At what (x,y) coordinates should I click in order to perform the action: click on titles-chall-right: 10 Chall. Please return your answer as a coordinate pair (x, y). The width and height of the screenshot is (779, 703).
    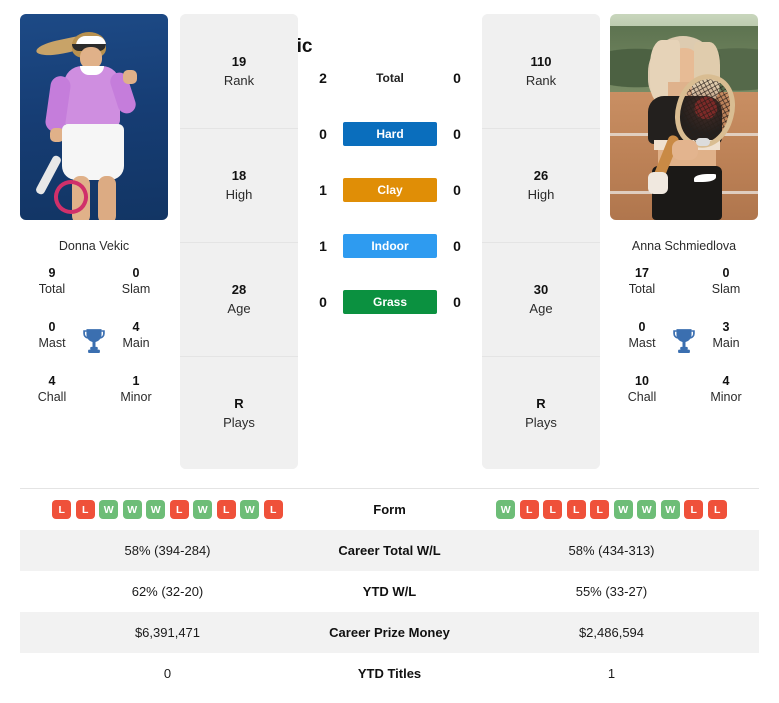
    Looking at the image, I should click on (642, 389).